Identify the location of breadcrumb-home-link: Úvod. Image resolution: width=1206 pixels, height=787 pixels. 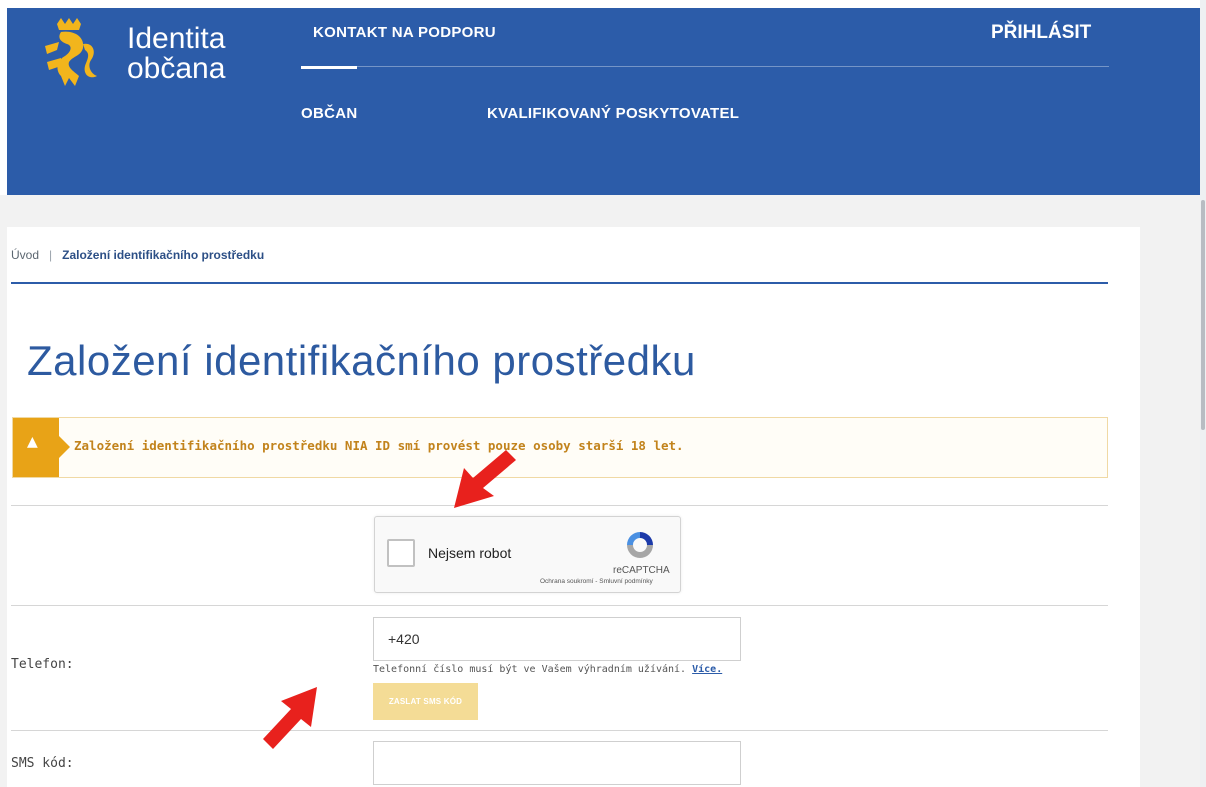
(25, 255).